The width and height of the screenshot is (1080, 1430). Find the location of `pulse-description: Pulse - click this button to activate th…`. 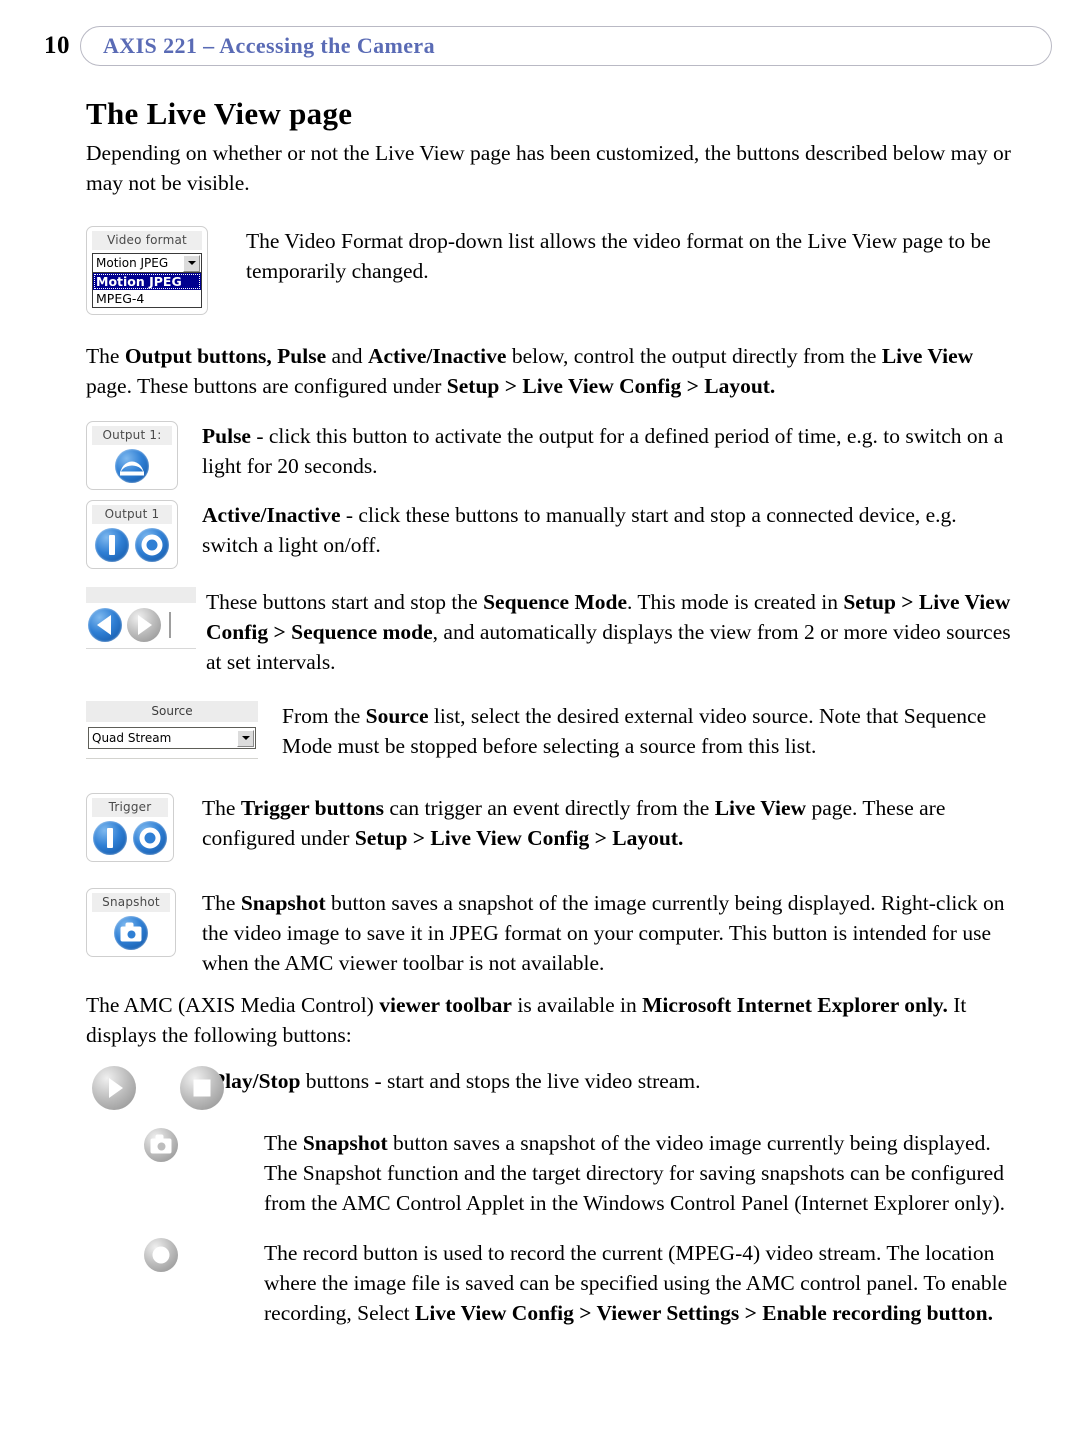

pulse-description: Pulse - click this button to activate th… is located at coordinates (609, 451).